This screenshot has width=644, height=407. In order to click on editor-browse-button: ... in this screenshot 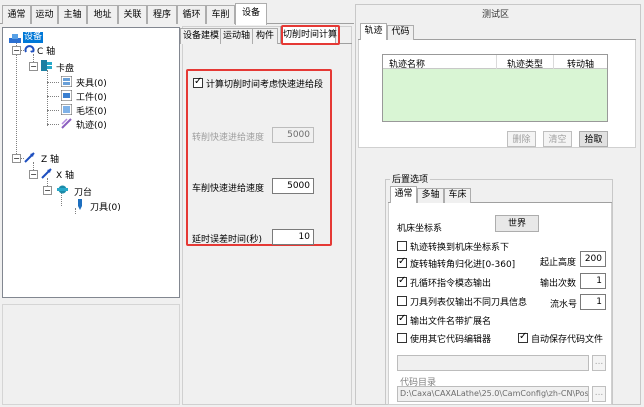, I will do `click(599, 363)`.